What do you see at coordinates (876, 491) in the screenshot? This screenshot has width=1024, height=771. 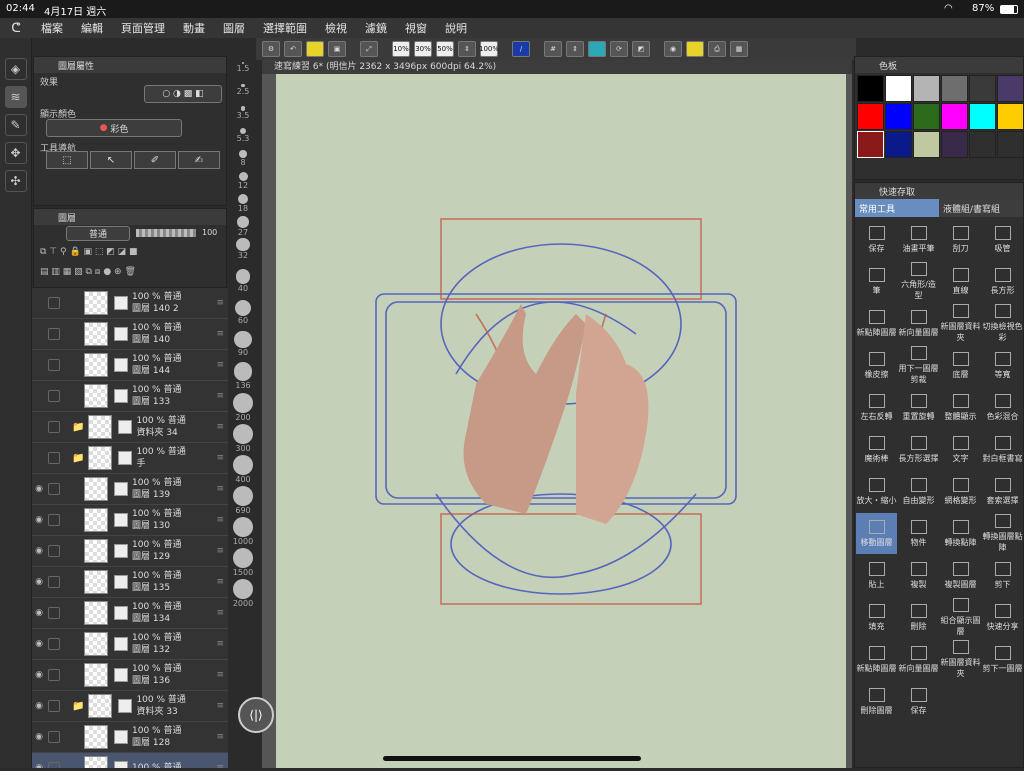 I see `quick-access-item: 放大・縮小` at bounding box center [876, 491].